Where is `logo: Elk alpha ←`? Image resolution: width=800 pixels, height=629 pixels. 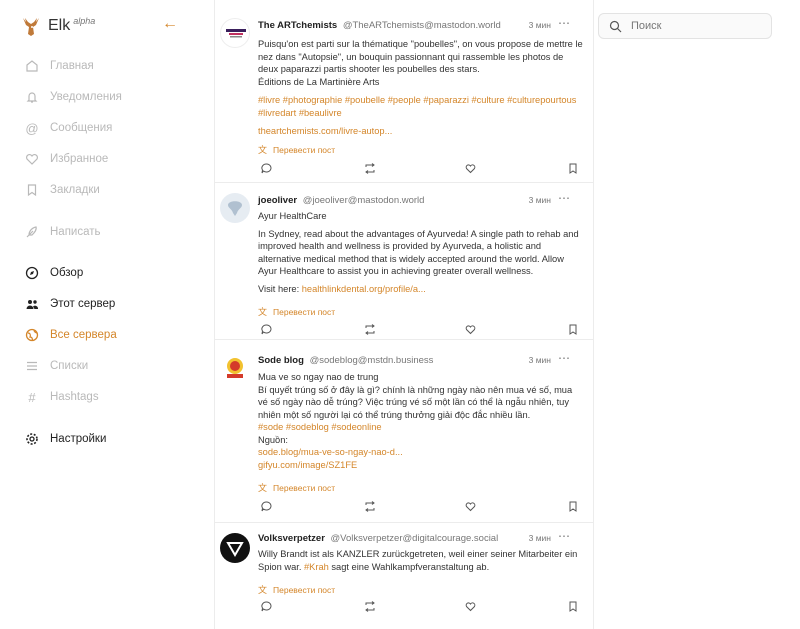 logo: Elk alpha ← is located at coordinates (100, 26).